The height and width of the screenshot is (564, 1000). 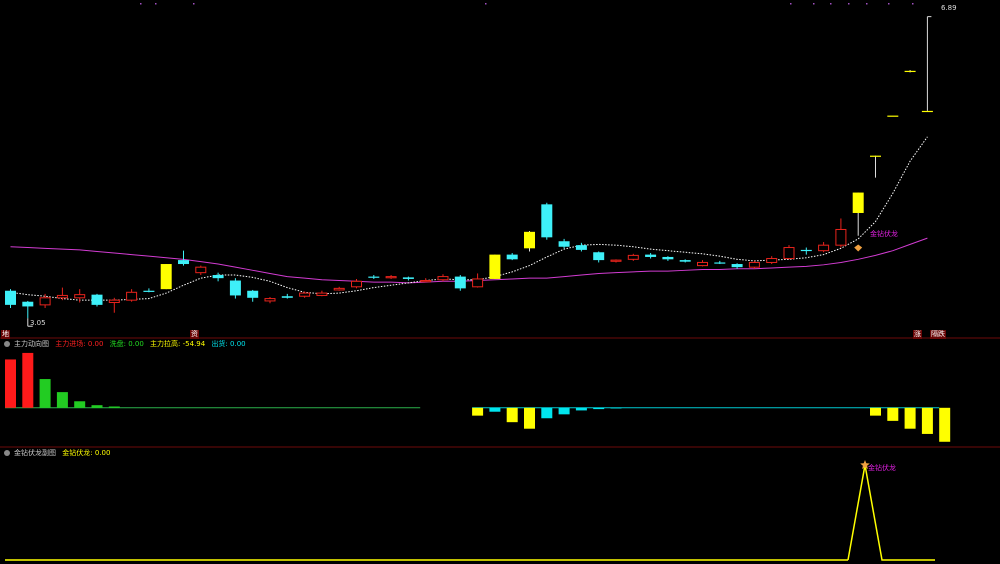 I want to click on ma-long-line, so click(x=469, y=260).